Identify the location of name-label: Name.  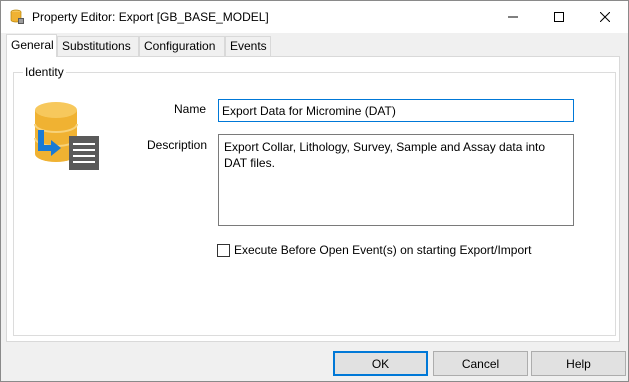
(190, 109).